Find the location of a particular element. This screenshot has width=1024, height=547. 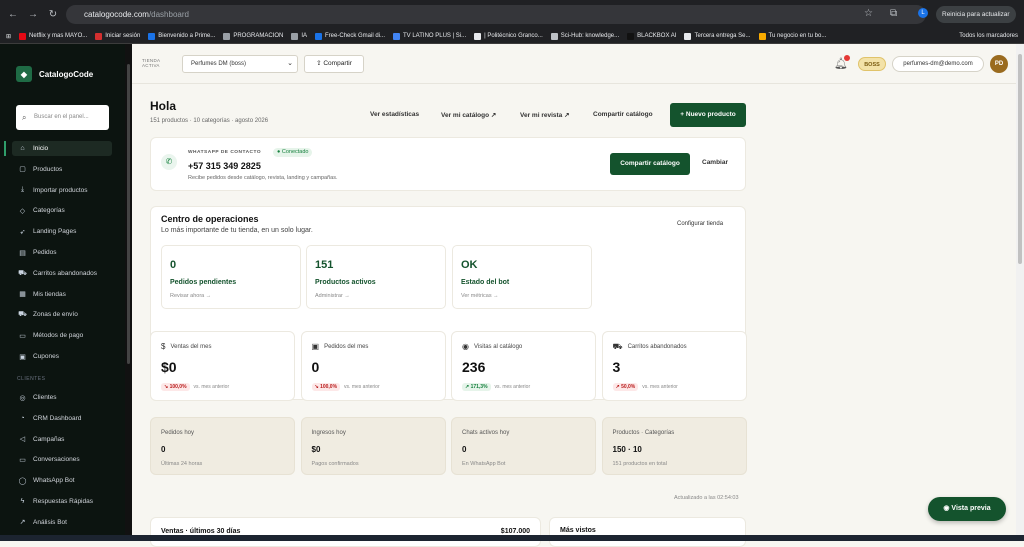

stat-title: Visitas al catálogo is located at coordinates (498, 346).